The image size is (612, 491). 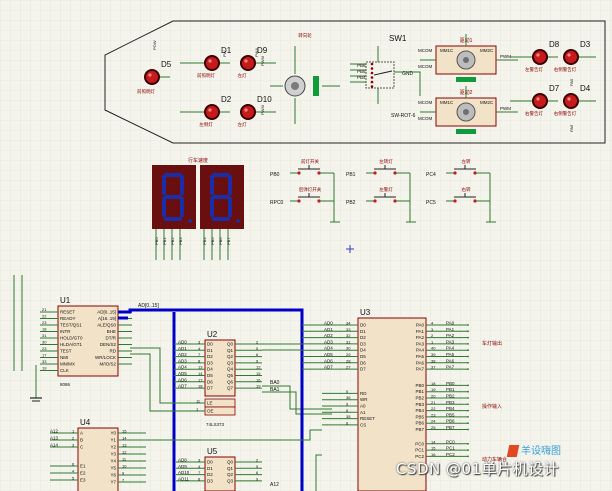 I want to click on pin-name: A[16..19], so click(x=107, y=318).